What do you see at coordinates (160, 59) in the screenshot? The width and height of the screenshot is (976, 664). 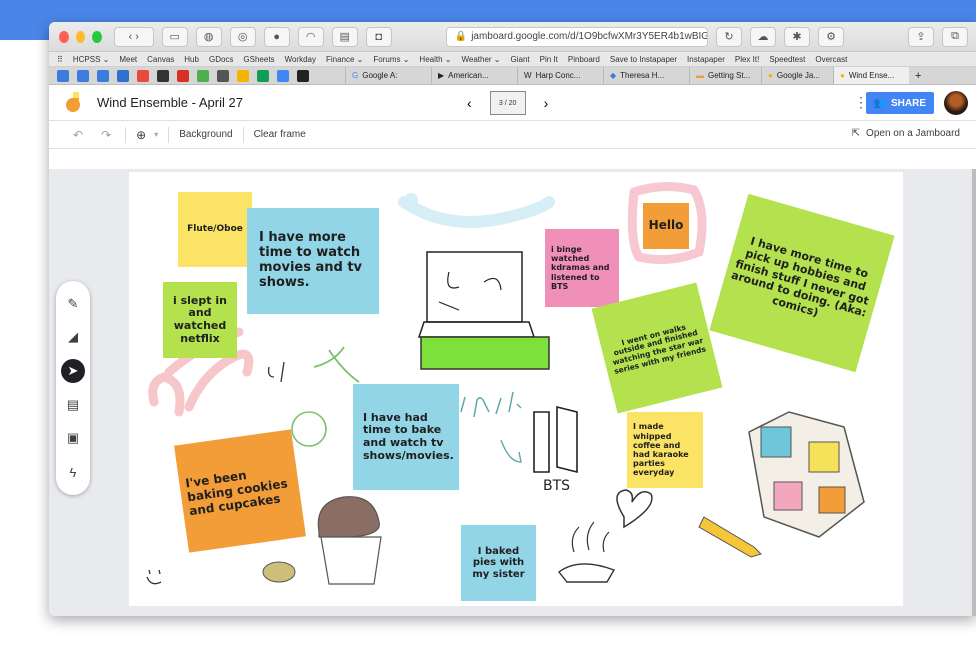 I see `bookmark-item: Canvas` at bounding box center [160, 59].